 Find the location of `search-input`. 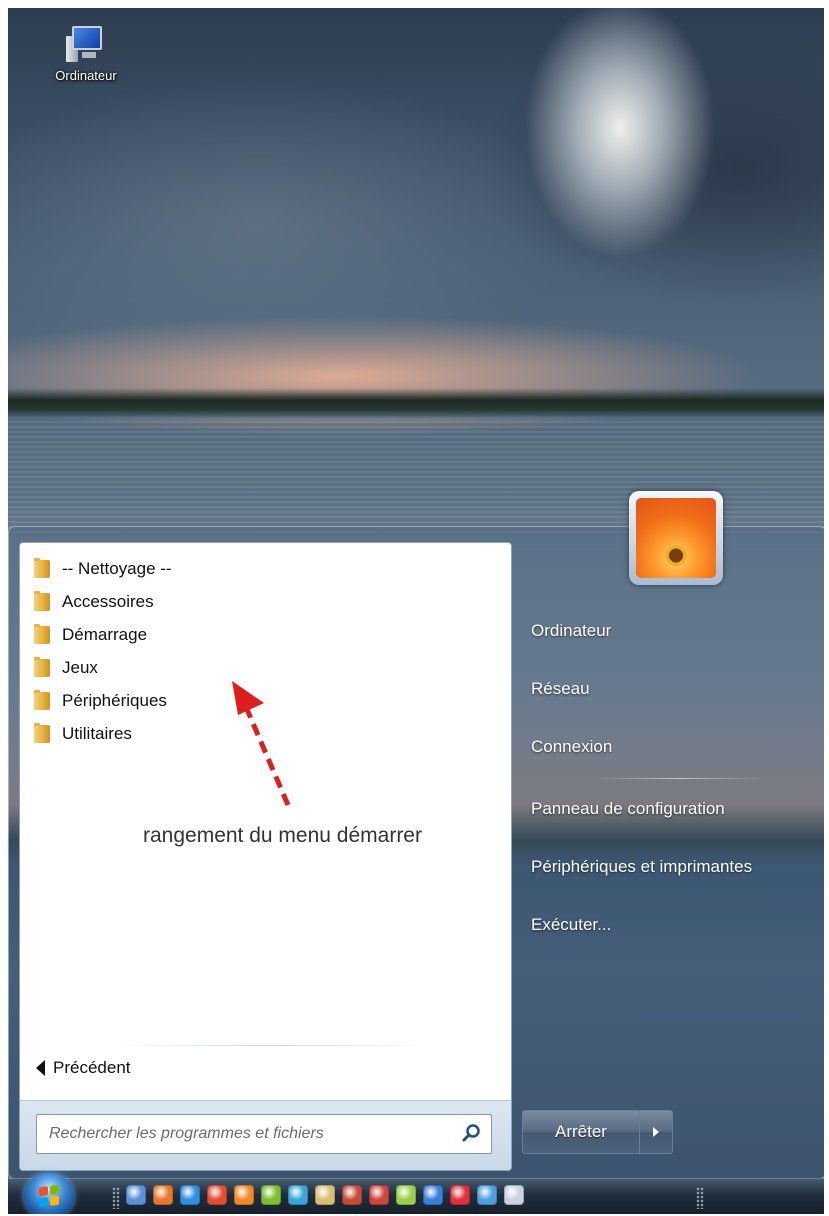

search-input is located at coordinates (264, 1134).